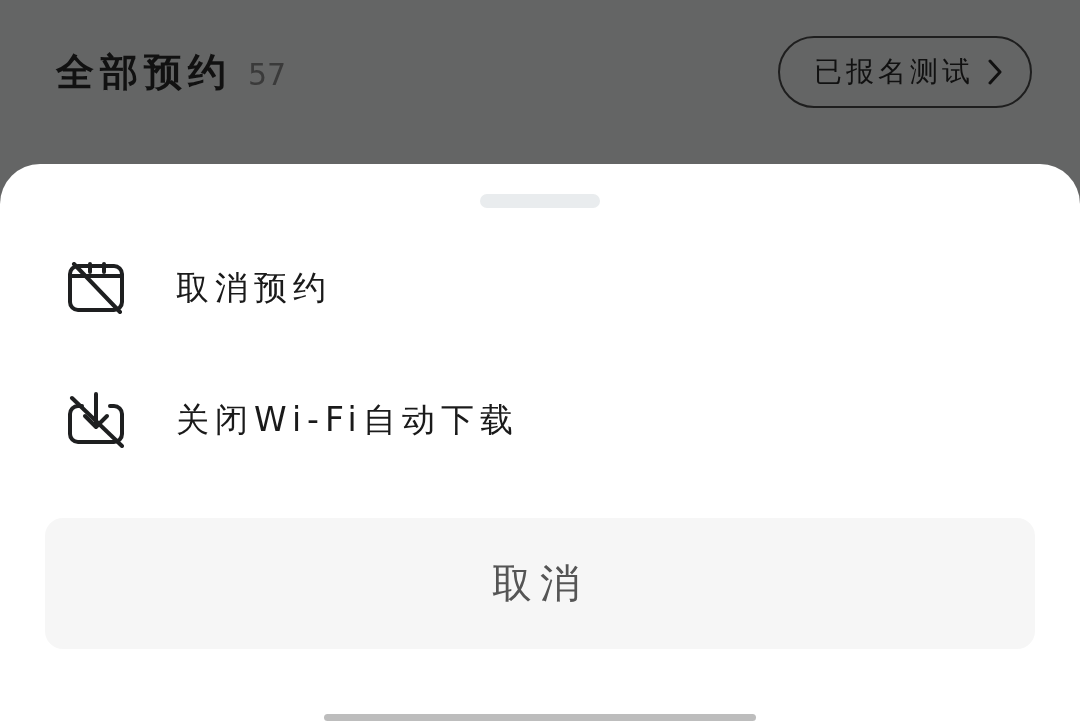 Image resolution: width=1080 pixels, height=724 pixels. I want to click on download-off-icon, so click(96, 420).